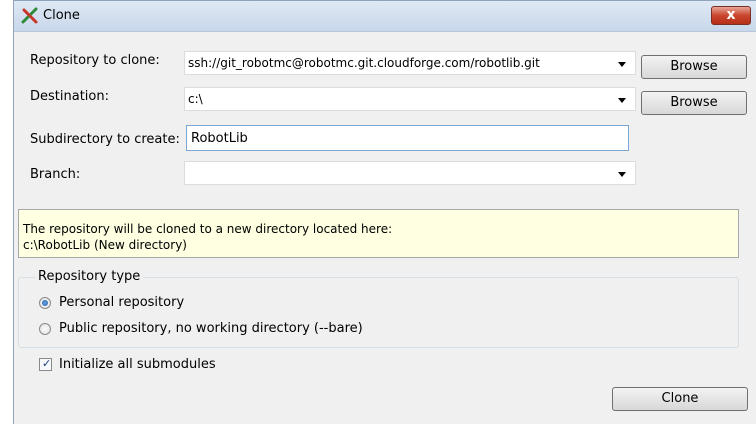 This screenshot has width=756, height=424. What do you see at coordinates (410, 99) in the screenshot?
I see `destination-combobox: c:\` at bounding box center [410, 99].